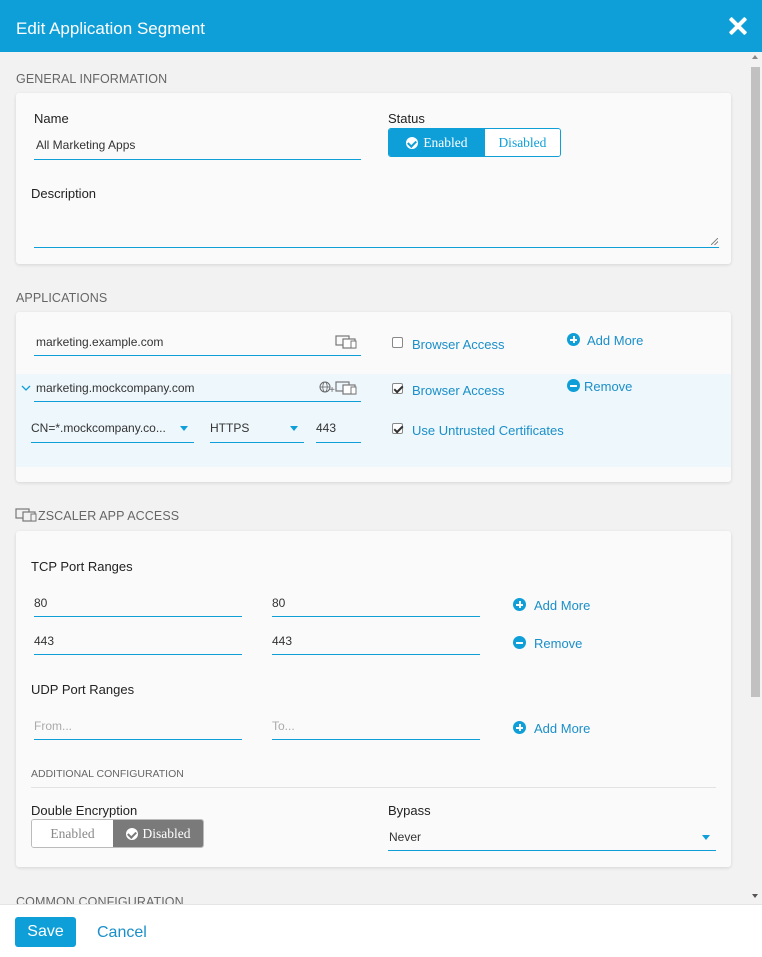 Image resolution: width=762 pixels, height=957 pixels. I want to click on status-label: Status, so click(406, 118).